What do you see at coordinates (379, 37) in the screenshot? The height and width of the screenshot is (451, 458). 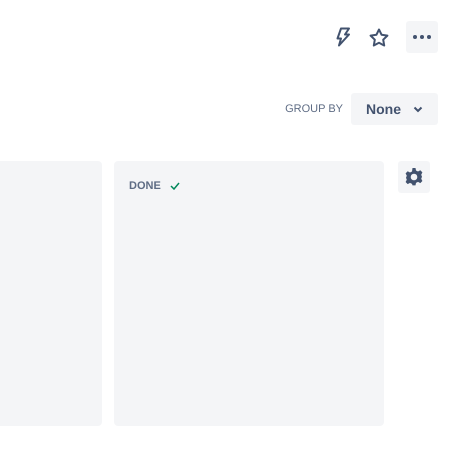 I see `star-icon` at bounding box center [379, 37].